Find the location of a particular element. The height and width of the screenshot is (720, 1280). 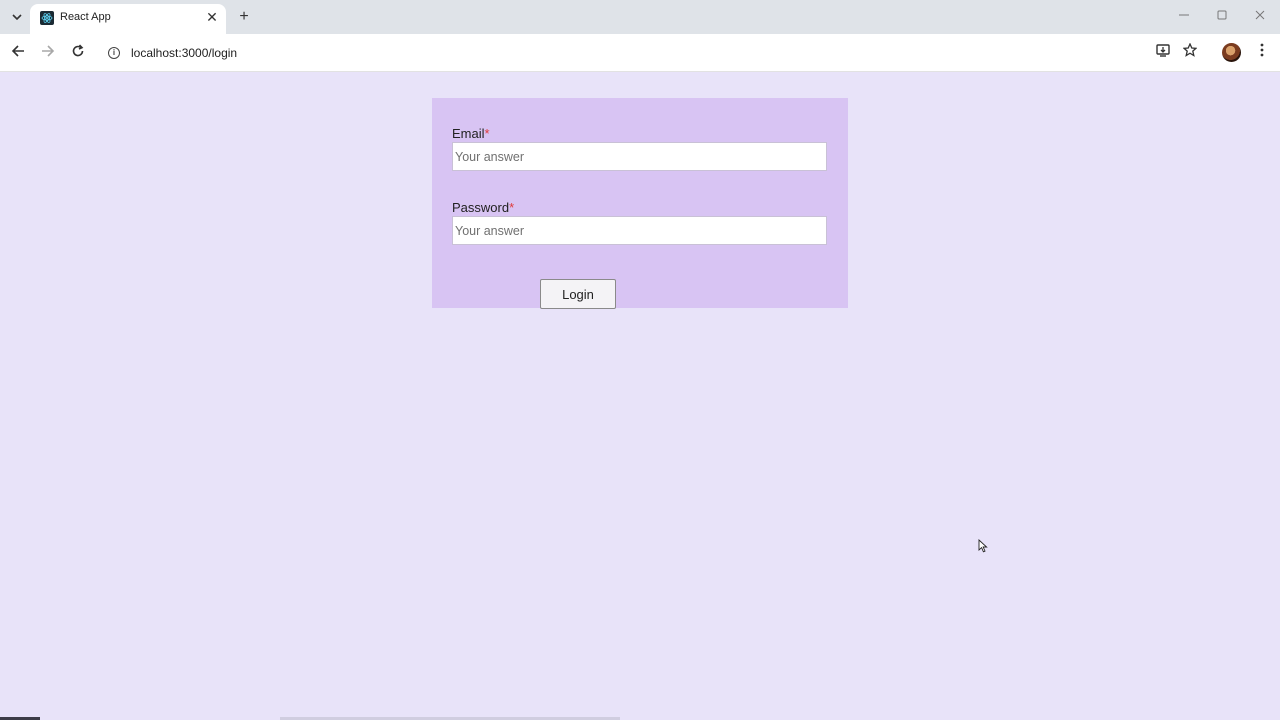

login-button: Login is located at coordinates (578, 294).